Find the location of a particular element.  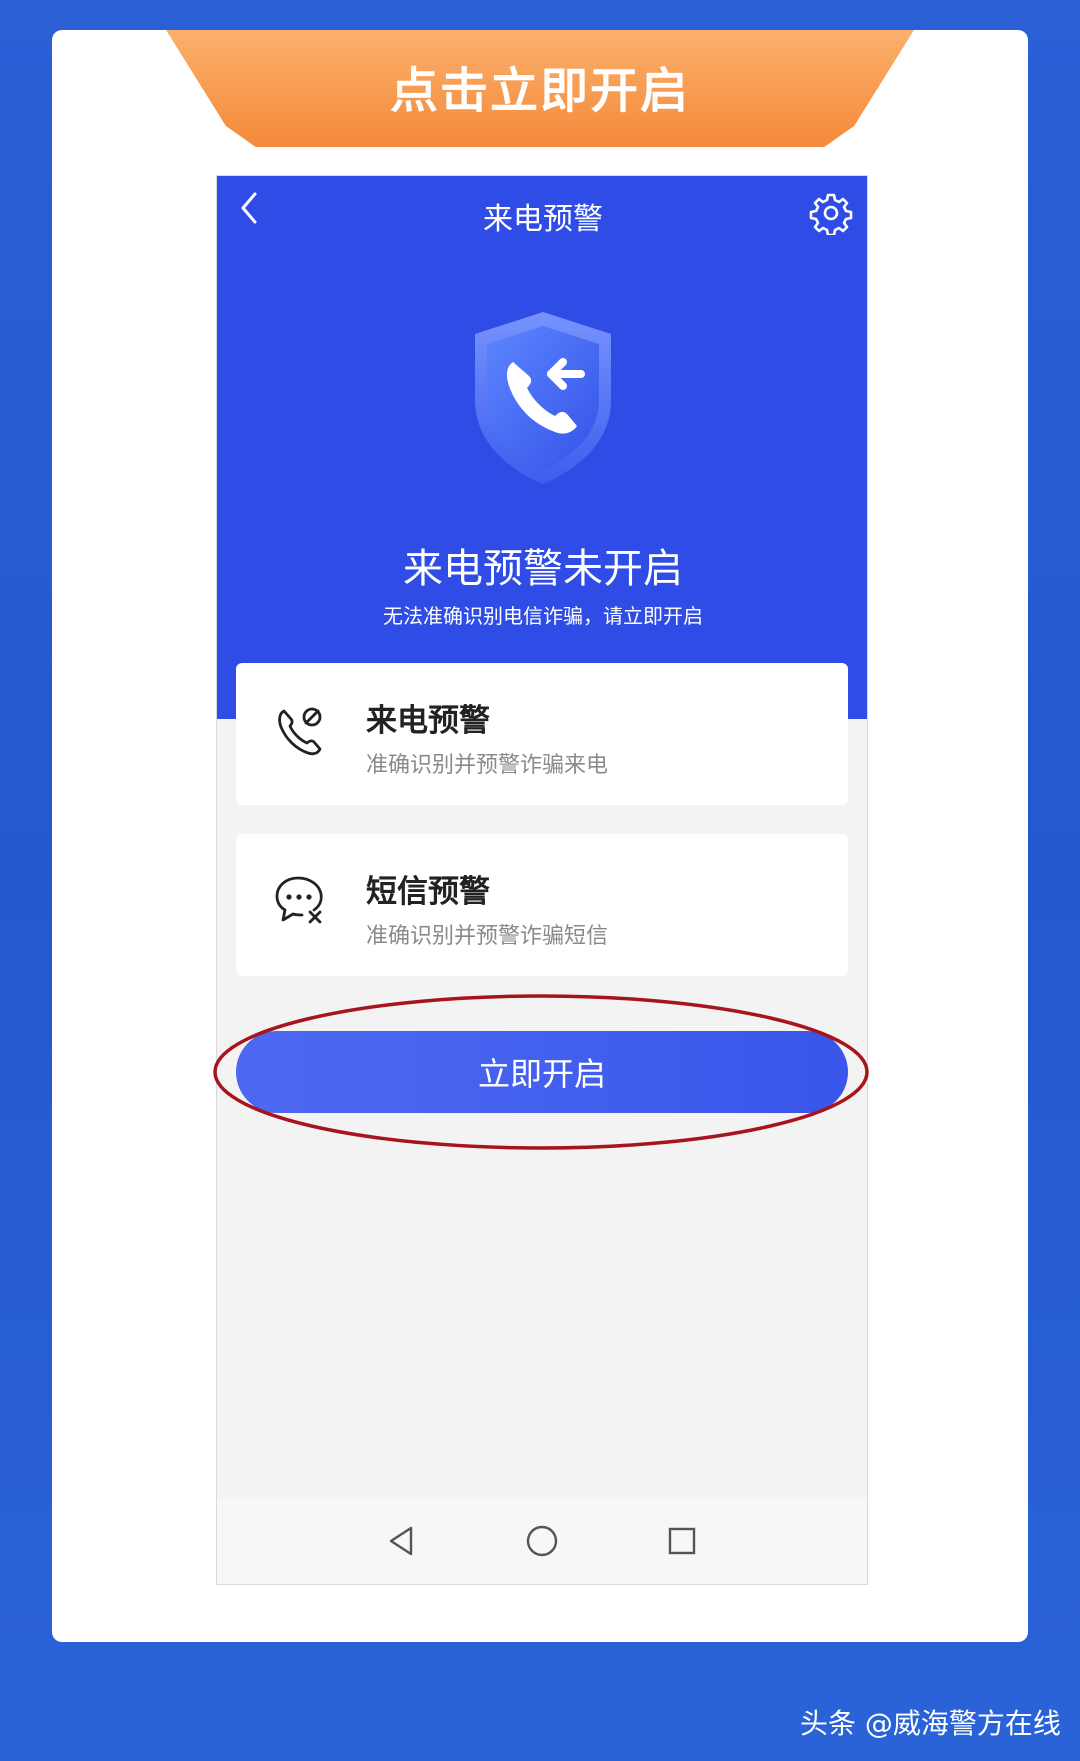

instruction-banner: 点击立即开启 is located at coordinates (540, 88).